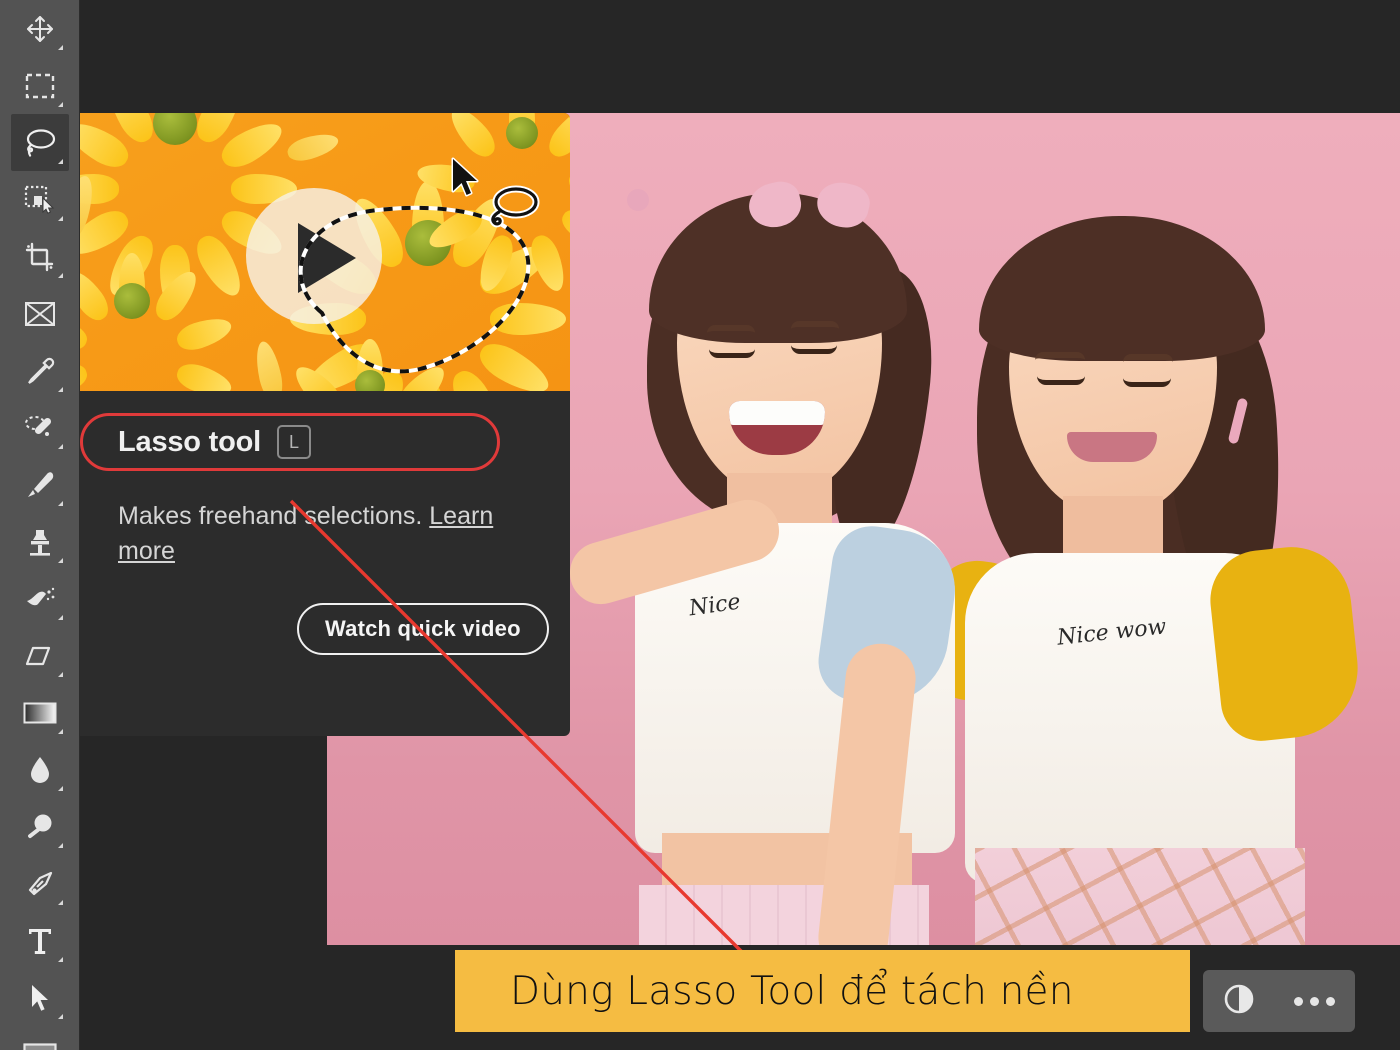  I want to click on half-filled-circle-icon, so click(1239, 998).